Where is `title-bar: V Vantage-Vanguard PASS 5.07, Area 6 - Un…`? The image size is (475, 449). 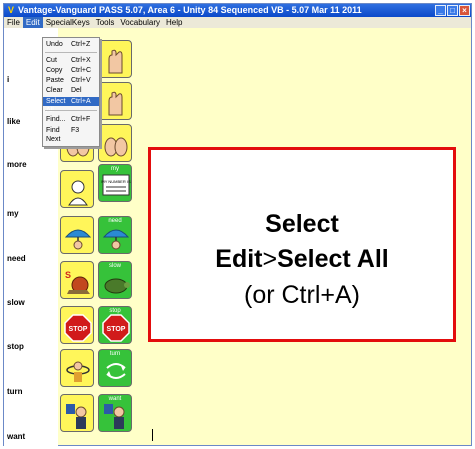 title-bar: V Vantage-Vanguard PASS 5.07, Area 6 - Un… is located at coordinates (237, 10).